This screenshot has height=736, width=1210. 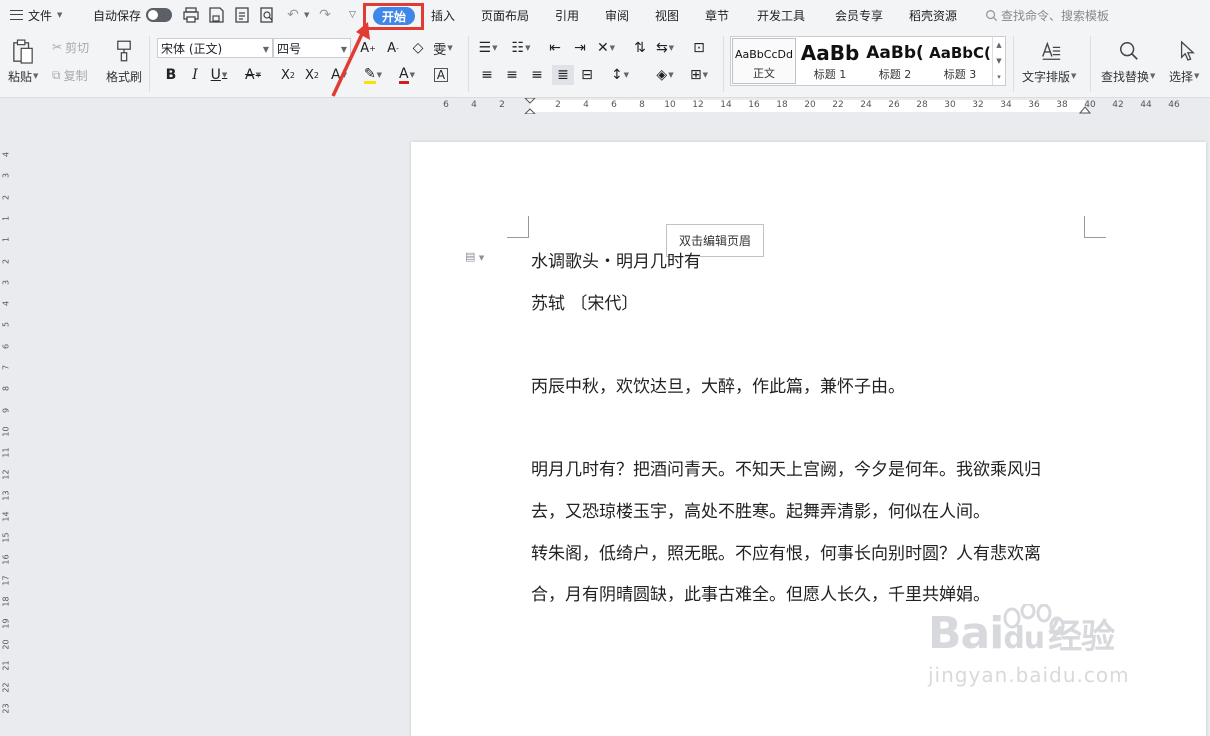 I want to click on cursor-icon, so click(x=1187, y=51).